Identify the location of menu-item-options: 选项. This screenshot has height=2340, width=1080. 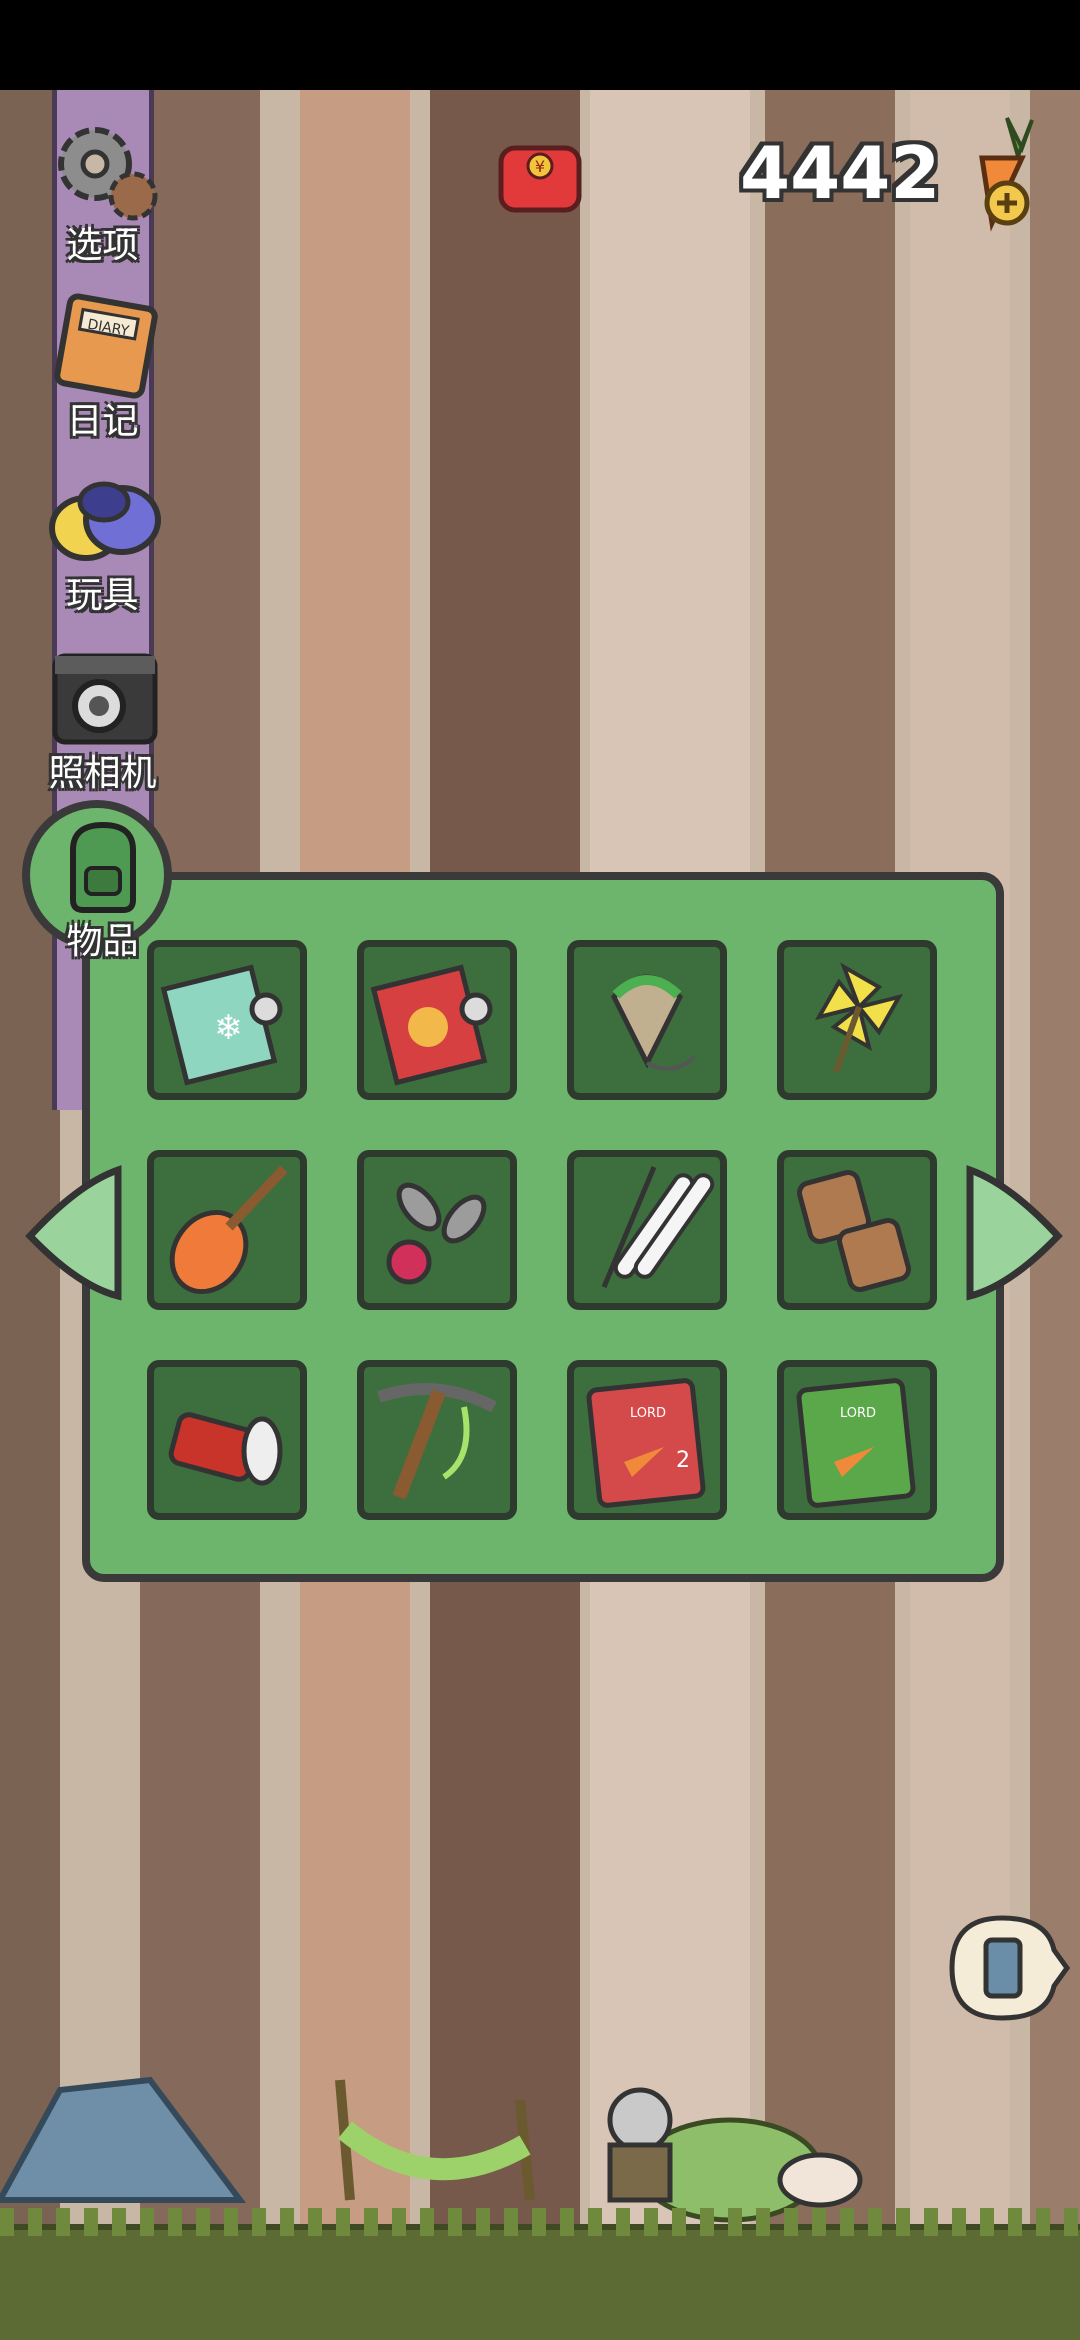
(102, 190).